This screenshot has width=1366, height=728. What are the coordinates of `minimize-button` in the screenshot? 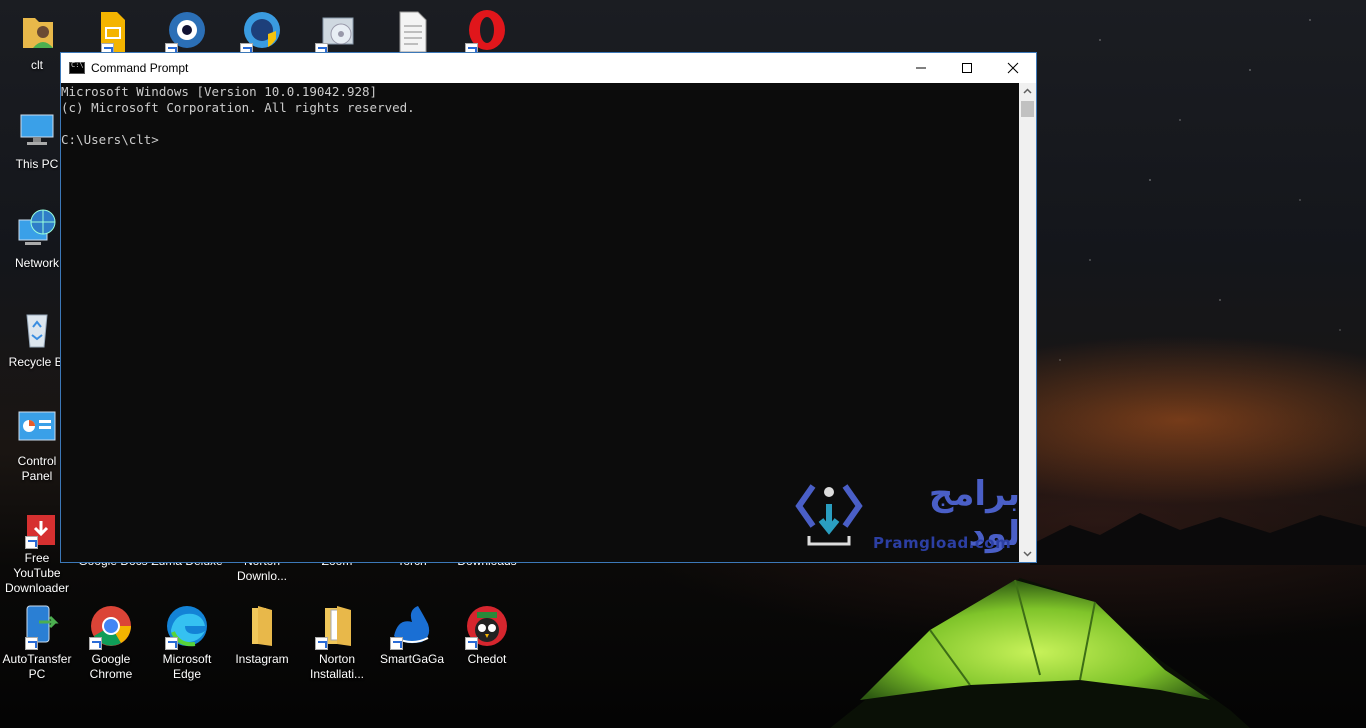 It's located at (921, 68).